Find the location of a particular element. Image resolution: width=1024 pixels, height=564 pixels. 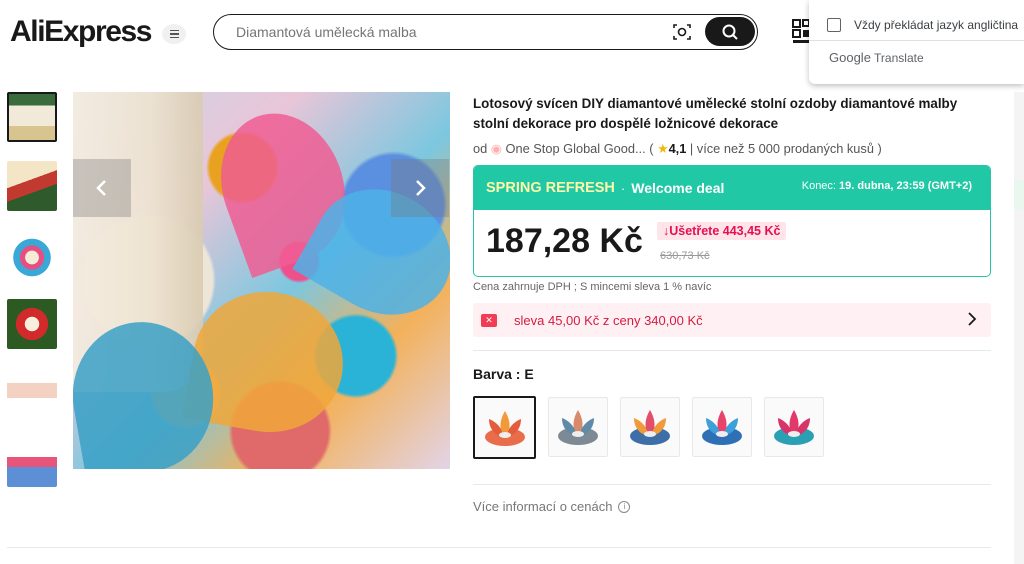

search-bar is located at coordinates (485, 32).